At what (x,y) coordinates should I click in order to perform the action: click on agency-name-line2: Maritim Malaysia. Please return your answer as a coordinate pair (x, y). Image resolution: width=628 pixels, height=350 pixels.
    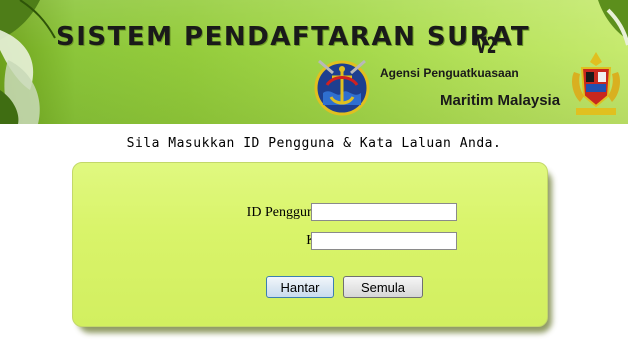
    Looking at the image, I should click on (500, 100).